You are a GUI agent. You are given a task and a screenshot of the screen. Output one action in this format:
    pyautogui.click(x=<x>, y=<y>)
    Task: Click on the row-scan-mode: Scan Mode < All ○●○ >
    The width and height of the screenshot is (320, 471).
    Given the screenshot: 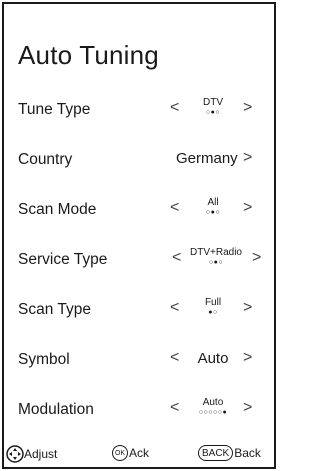 What is the action you would take?
    pyautogui.click(x=139, y=210)
    